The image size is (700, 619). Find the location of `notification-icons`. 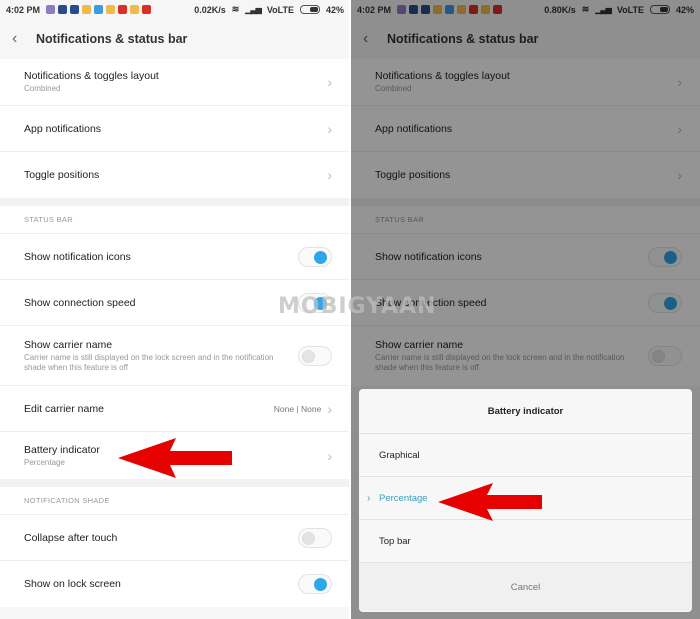

notification-icons is located at coordinates (99, 9).